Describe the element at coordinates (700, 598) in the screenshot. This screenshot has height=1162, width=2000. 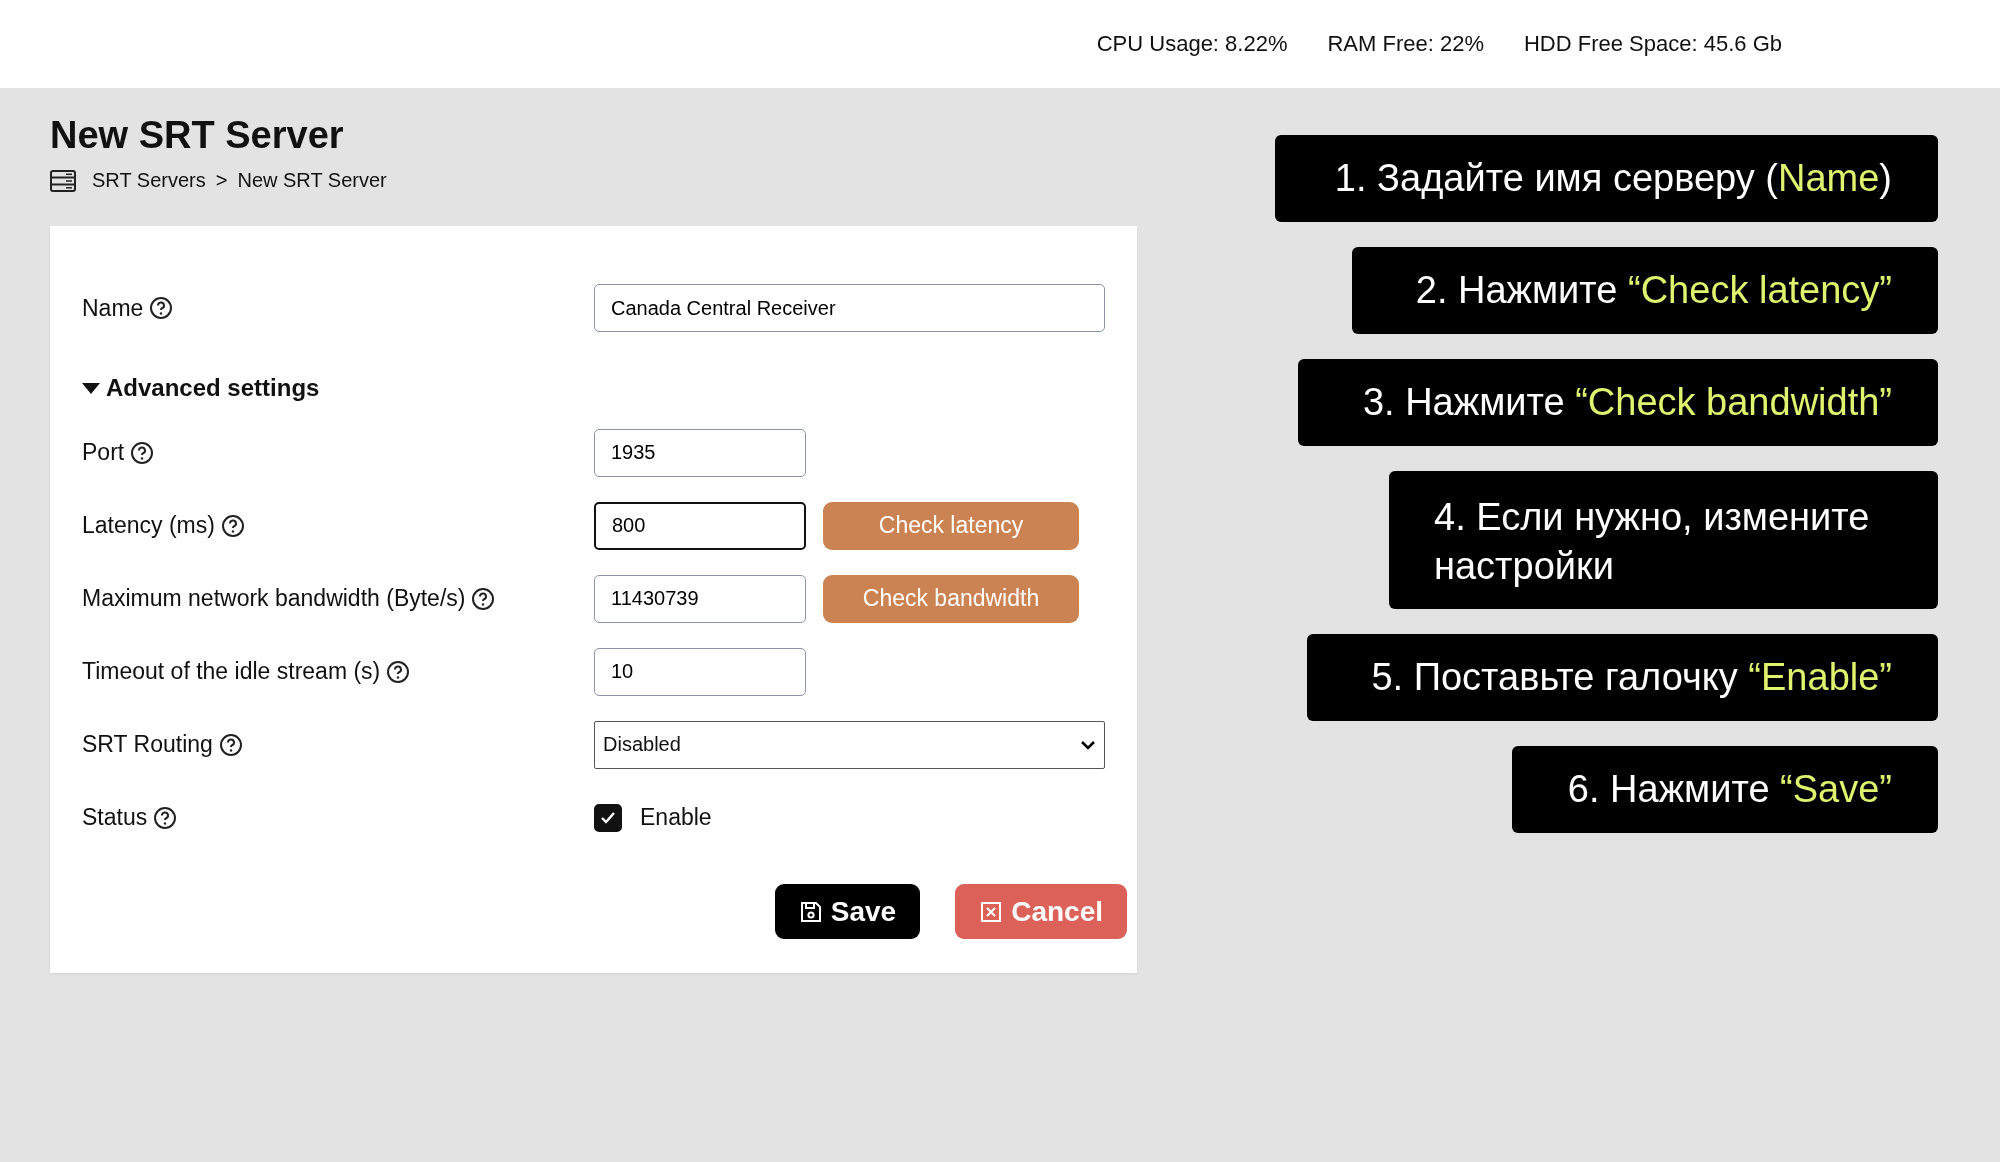
I see `text-input: 11430739` at that location.